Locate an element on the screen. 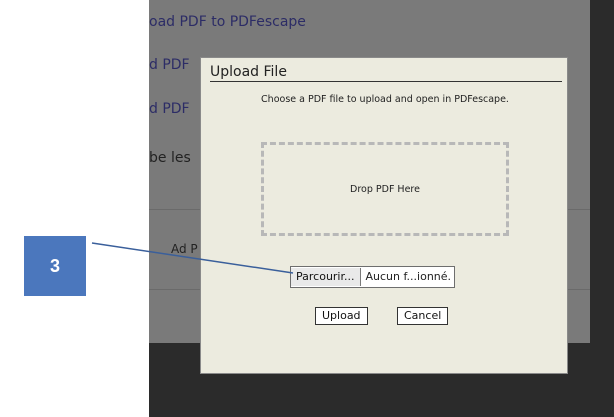 This screenshot has width=614, height=417. file-input: Parcourir... Aucun f...ionné. is located at coordinates (373, 277).